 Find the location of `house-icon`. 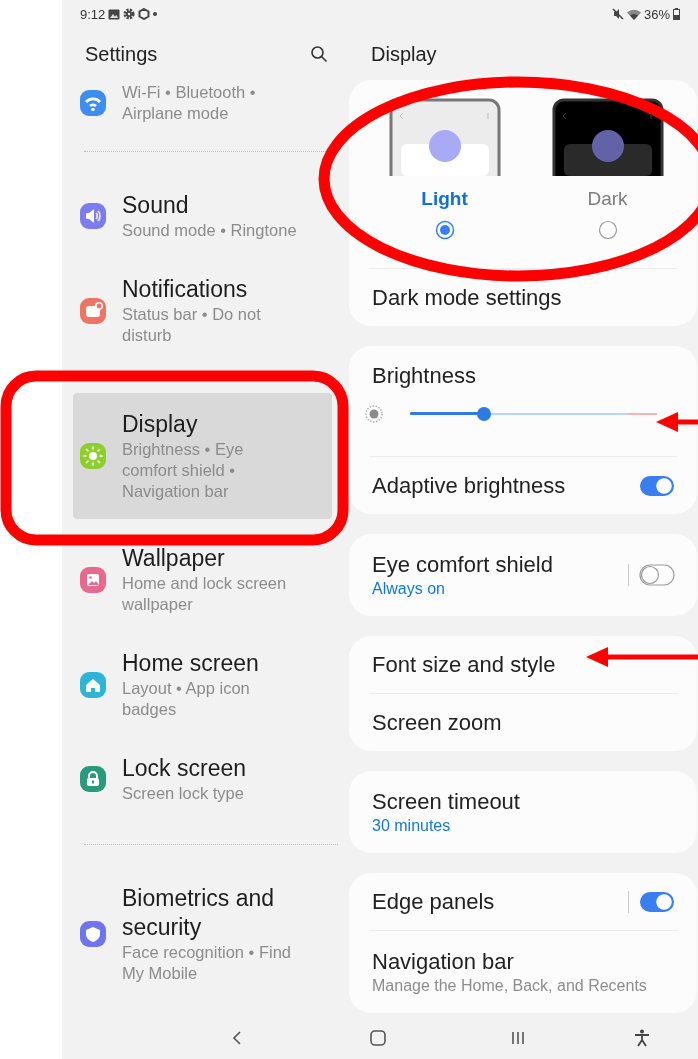

house-icon is located at coordinates (93, 684).